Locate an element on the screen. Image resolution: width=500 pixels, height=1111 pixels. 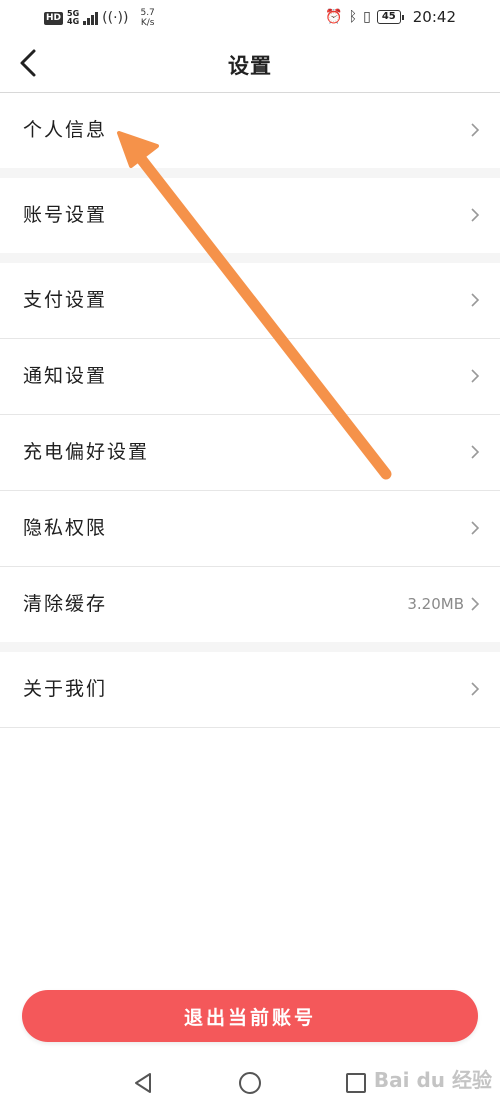
settings-item-label: 通知设置 is located at coordinates (65, 376).